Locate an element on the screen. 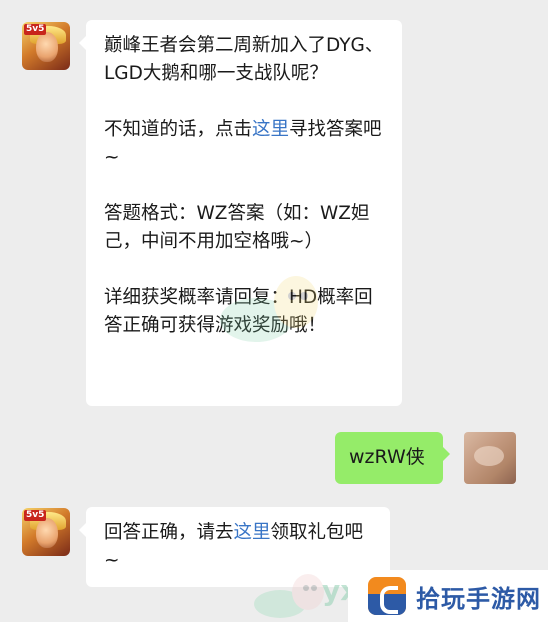 This screenshot has width=548, height=622. format-text: 答题格式：WZ答案（如：WZ妲己，中间不用加空格哦~） is located at coordinates (237, 227).